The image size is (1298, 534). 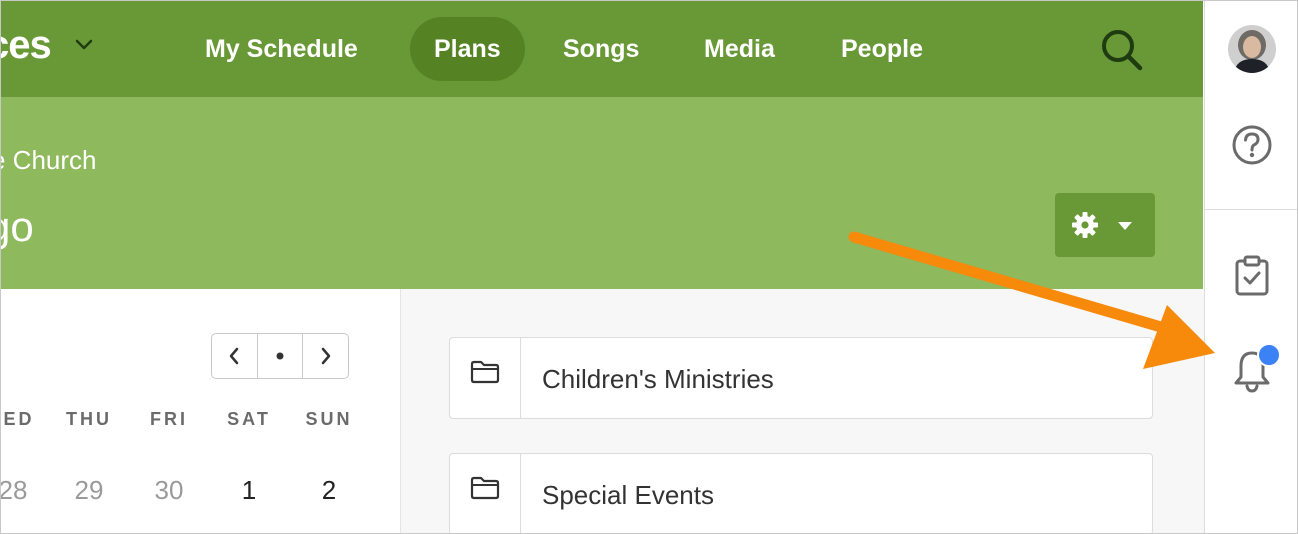 I want to click on search-icon, so click(x=1121, y=49).